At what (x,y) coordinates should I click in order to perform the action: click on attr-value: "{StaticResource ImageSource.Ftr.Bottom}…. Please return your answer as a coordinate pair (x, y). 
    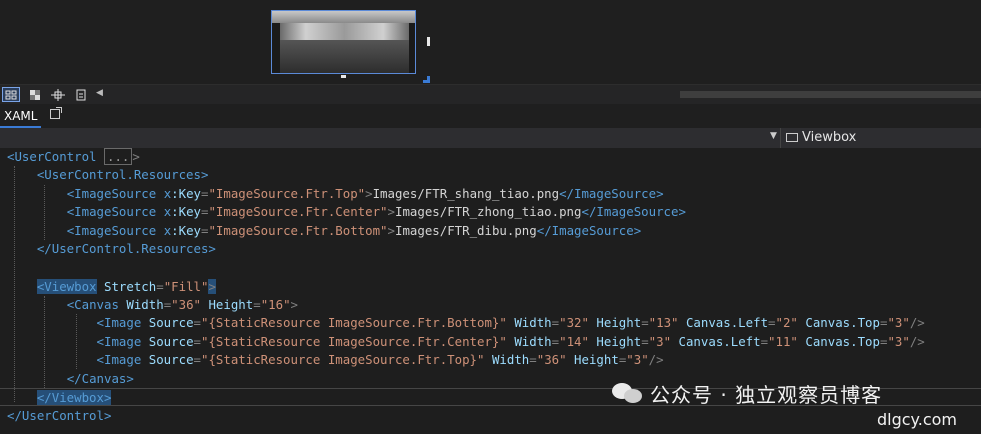
    Looking at the image, I should click on (354, 323).